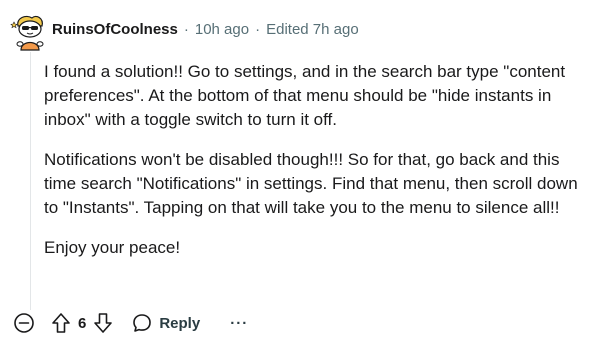  Describe the element at coordinates (112, 247) in the screenshot. I see `comment-paragraph: Enjoy your peace!` at that location.